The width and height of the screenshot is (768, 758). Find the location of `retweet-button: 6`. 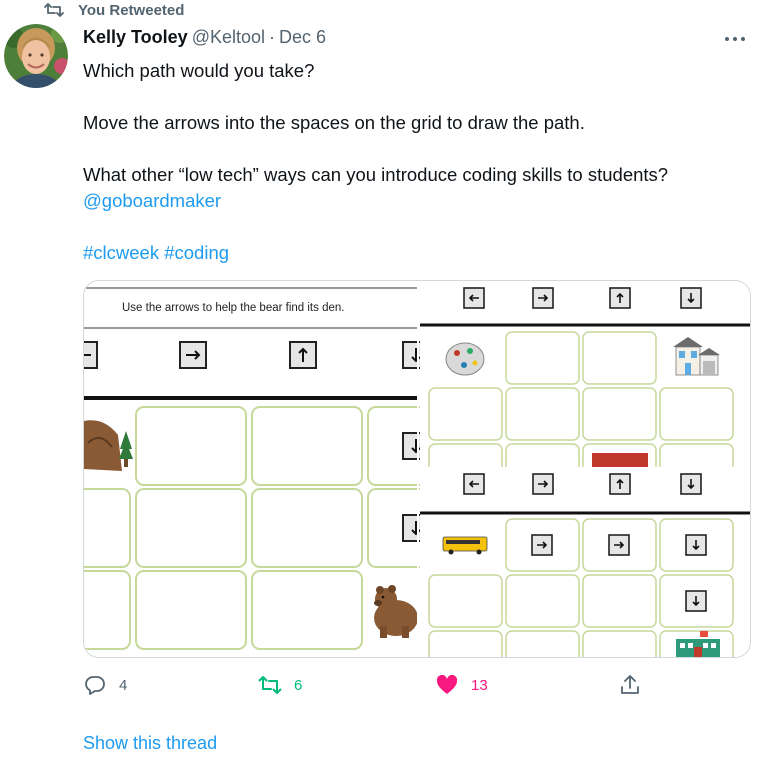

retweet-button: 6 is located at coordinates (280, 685).